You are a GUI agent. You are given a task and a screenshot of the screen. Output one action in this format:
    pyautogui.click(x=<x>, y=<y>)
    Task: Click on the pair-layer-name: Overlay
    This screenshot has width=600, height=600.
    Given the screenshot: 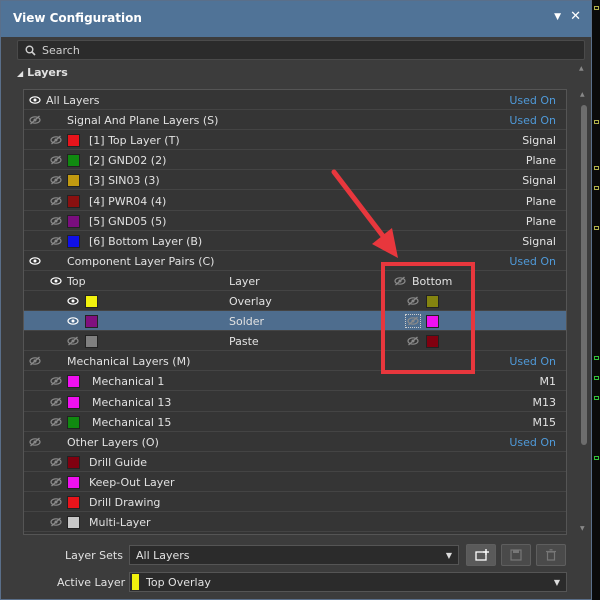 What is the action you would take?
    pyautogui.click(x=250, y=301)
    